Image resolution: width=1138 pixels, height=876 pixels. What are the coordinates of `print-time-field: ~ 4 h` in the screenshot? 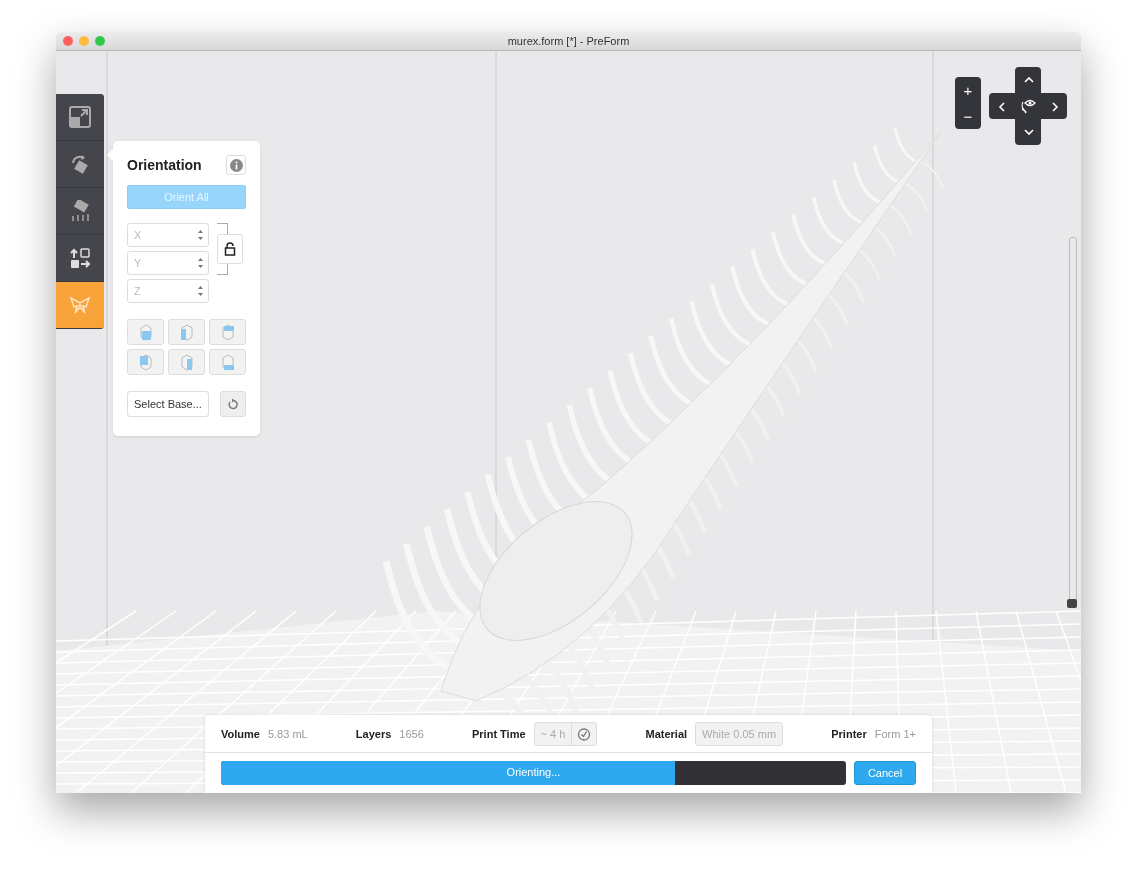 It's located at (565, 733).